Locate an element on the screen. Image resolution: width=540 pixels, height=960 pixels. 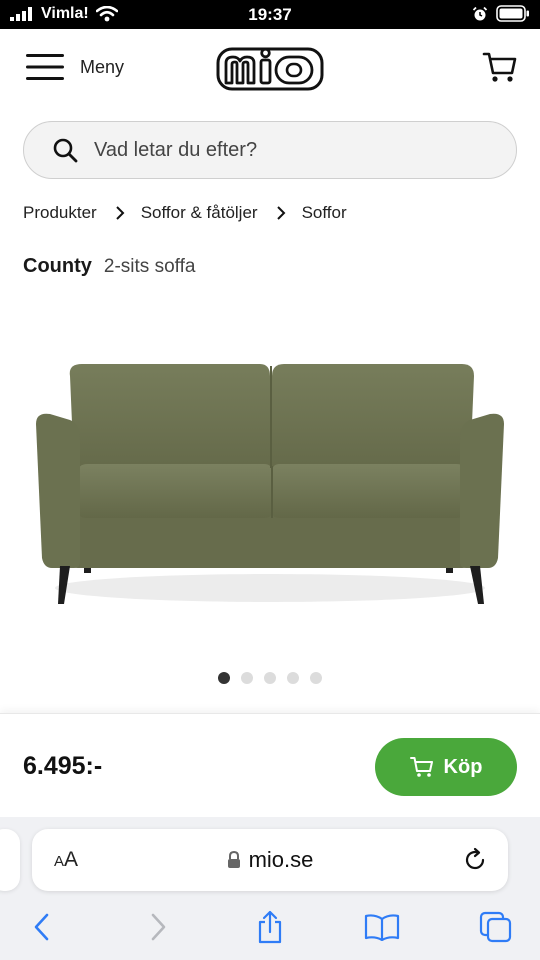
status-bar: Vimla! 19:37 is located at coordinates (270, 14).